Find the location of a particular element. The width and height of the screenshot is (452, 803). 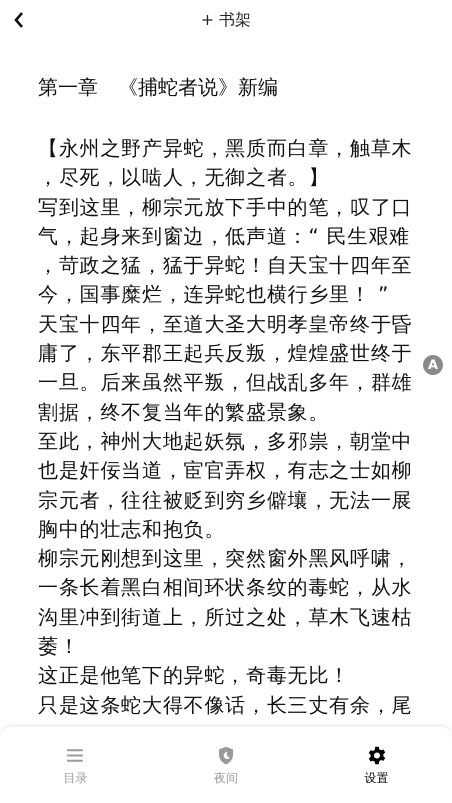

add-to-bookshelf-link: + 书架 is located at coordinates (226, 20).